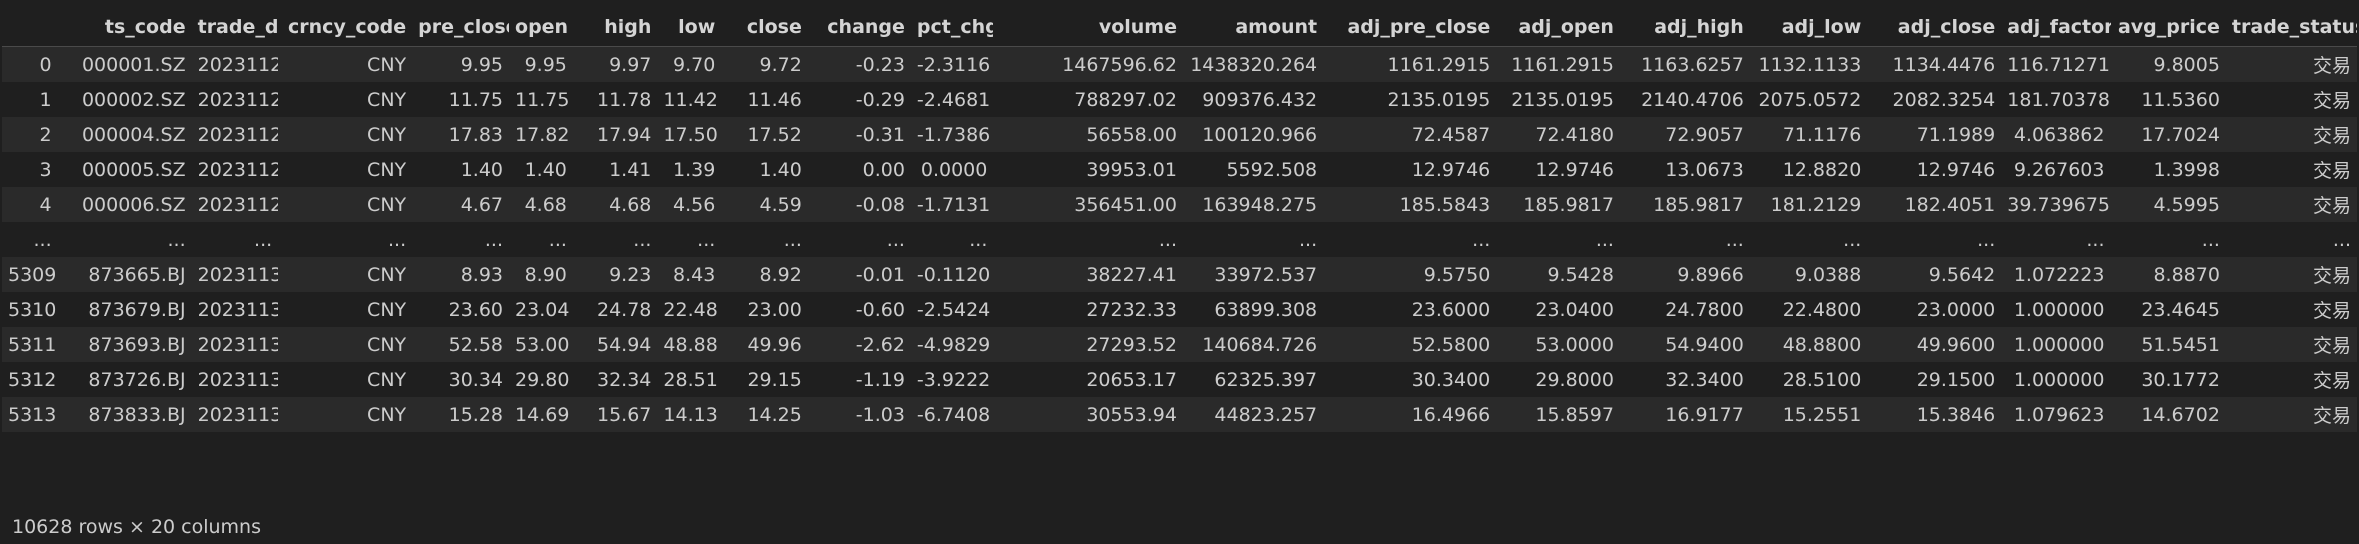  Describe the element at coordinates (2056, 274) in the screenshot. I see `table-cell: 1.072223` at that location.